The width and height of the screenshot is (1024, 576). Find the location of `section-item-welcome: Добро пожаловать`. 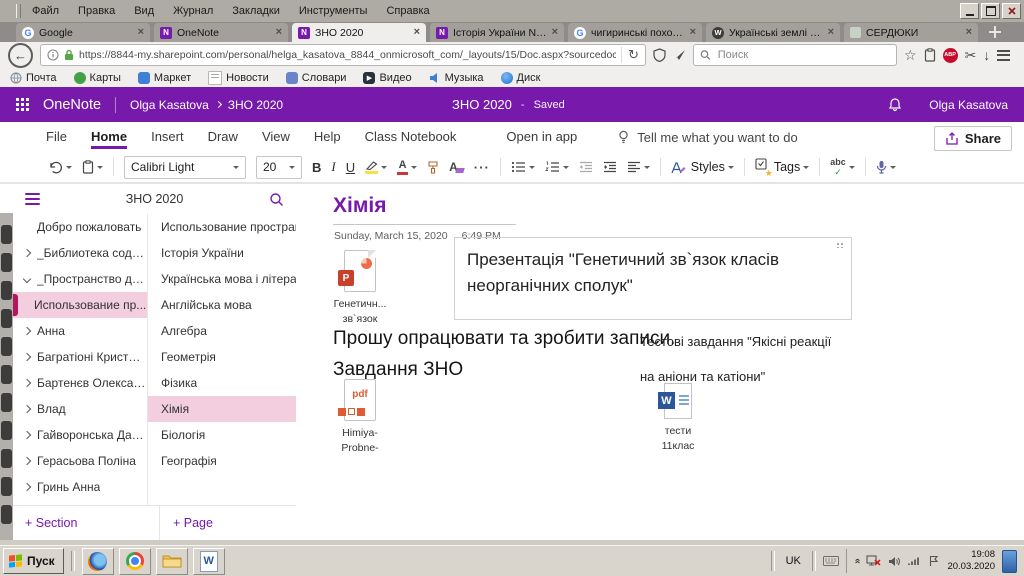

section-item-welcome: Добро пожаловать is located at coordinates (80, 227).